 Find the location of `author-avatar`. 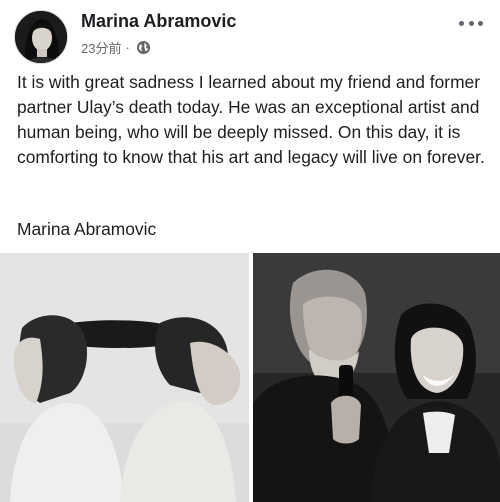

author-avatar is located at coordinates (41, 37).